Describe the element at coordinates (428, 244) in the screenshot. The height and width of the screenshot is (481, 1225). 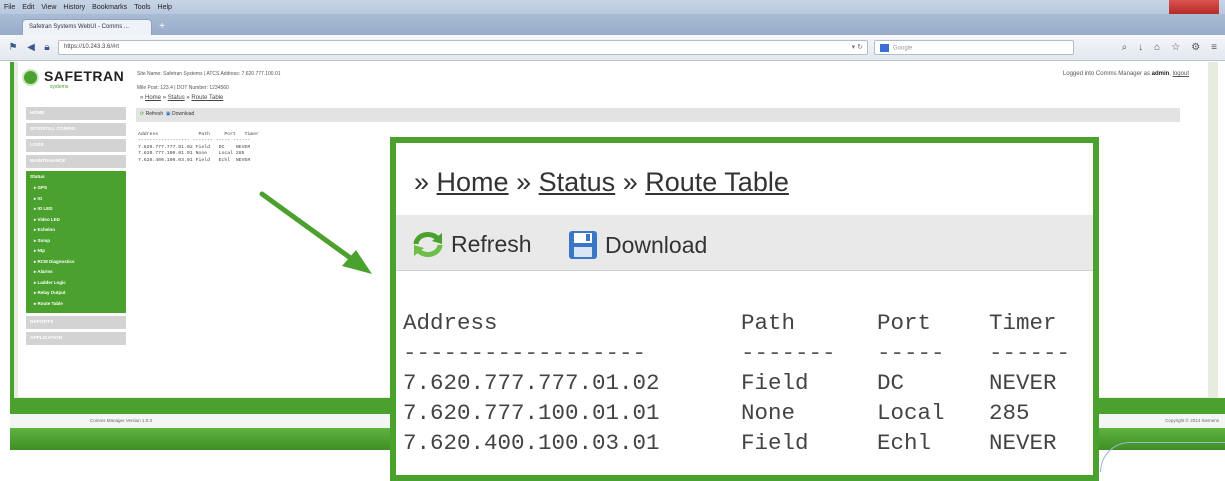
I see `refresh-icon` at that location.